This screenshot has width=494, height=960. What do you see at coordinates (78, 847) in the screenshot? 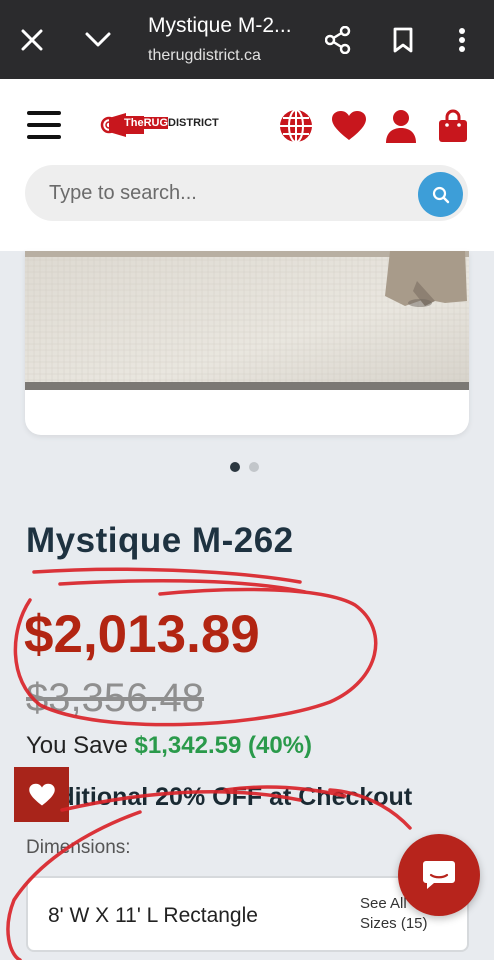
I see `dimensions-label: Dimensions:` at bounding box center [78, 847].